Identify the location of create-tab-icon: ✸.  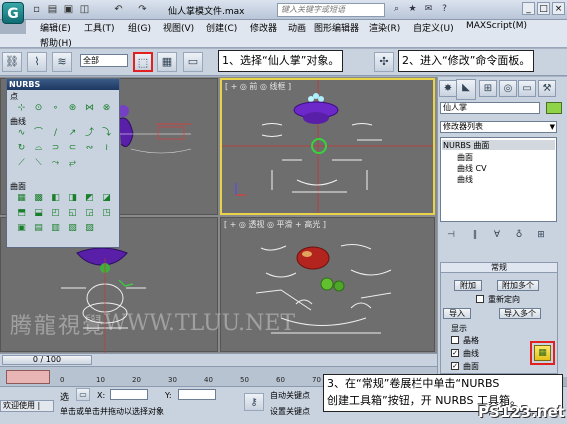
(448, 88).